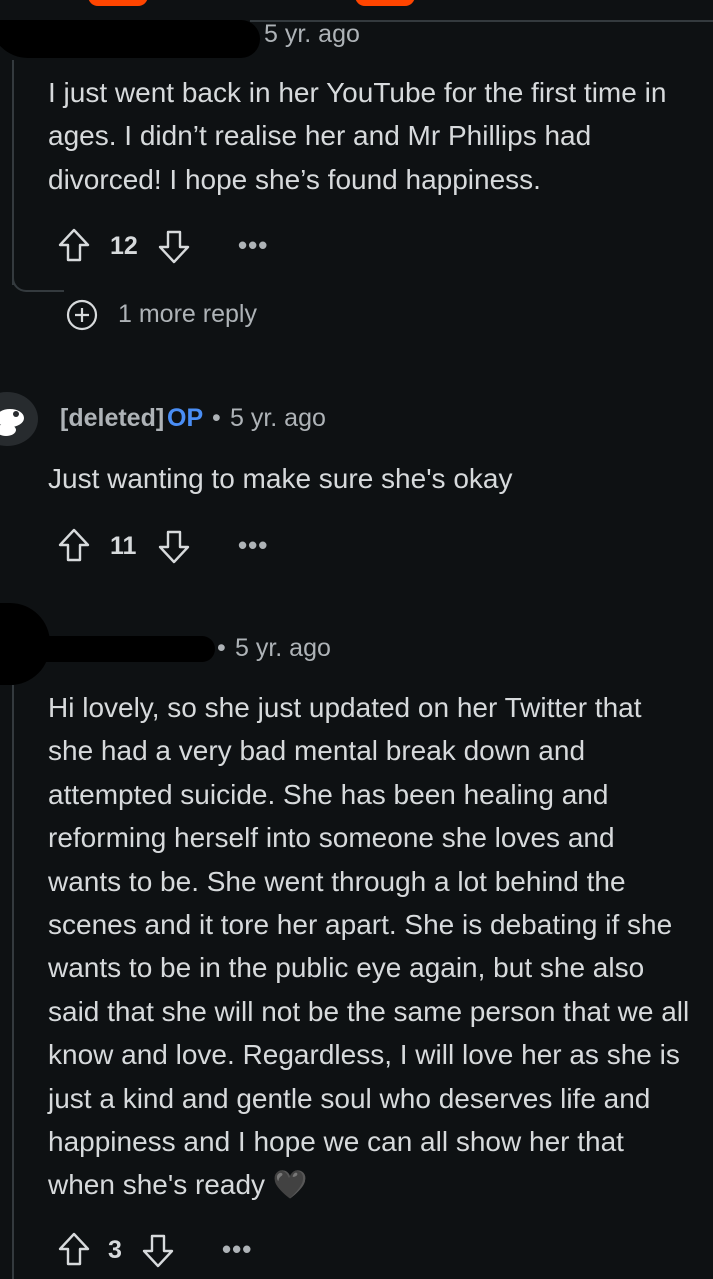 Image resolution: width=713 pixels, height=1279 pixels. What do you see at coordinates (185, 418) in the screenshot?
I see `op-badge: OP` at bounding box center [185, 418].